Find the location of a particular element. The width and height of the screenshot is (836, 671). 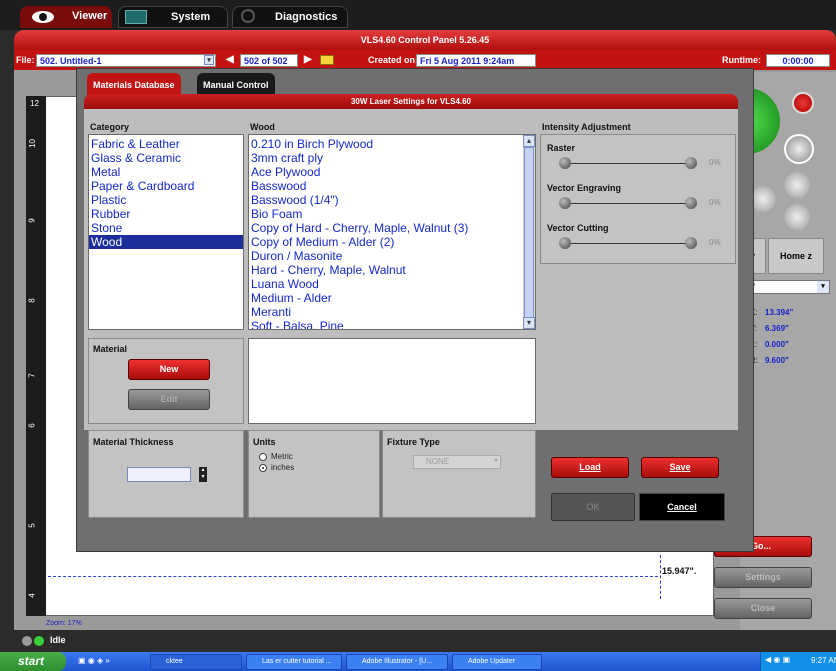

raster-slider-min-knob is located at coordinates (565, 163).